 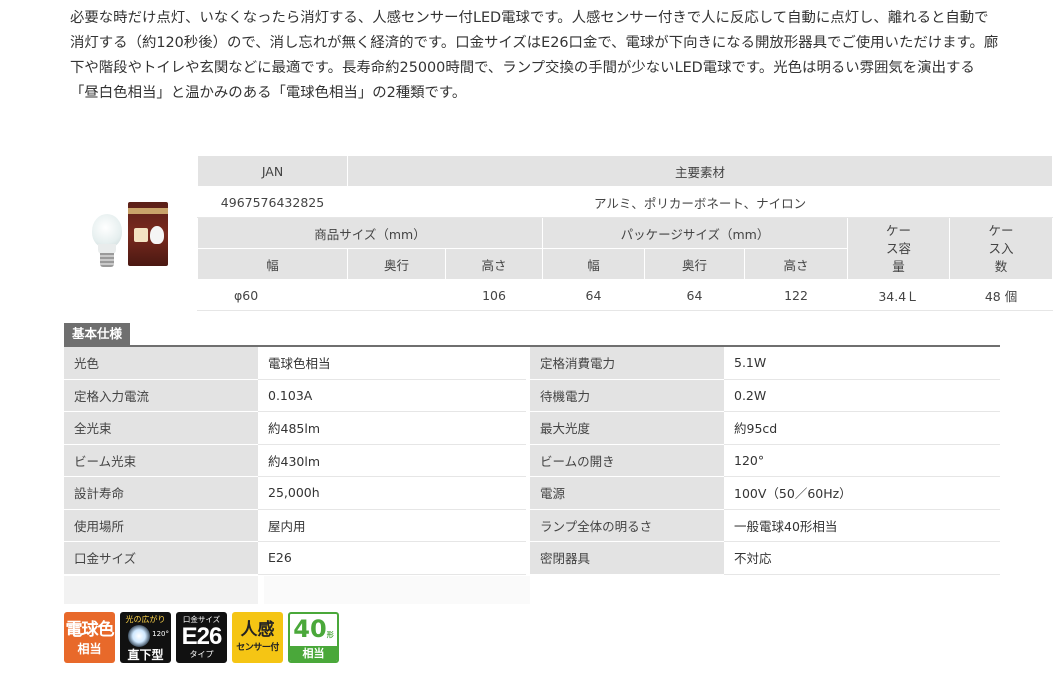 I want to click on spec-row: 使用場所 屋内用 ランプ全体の明るさ 一般電球40形相当, so click(x=532, y=525).